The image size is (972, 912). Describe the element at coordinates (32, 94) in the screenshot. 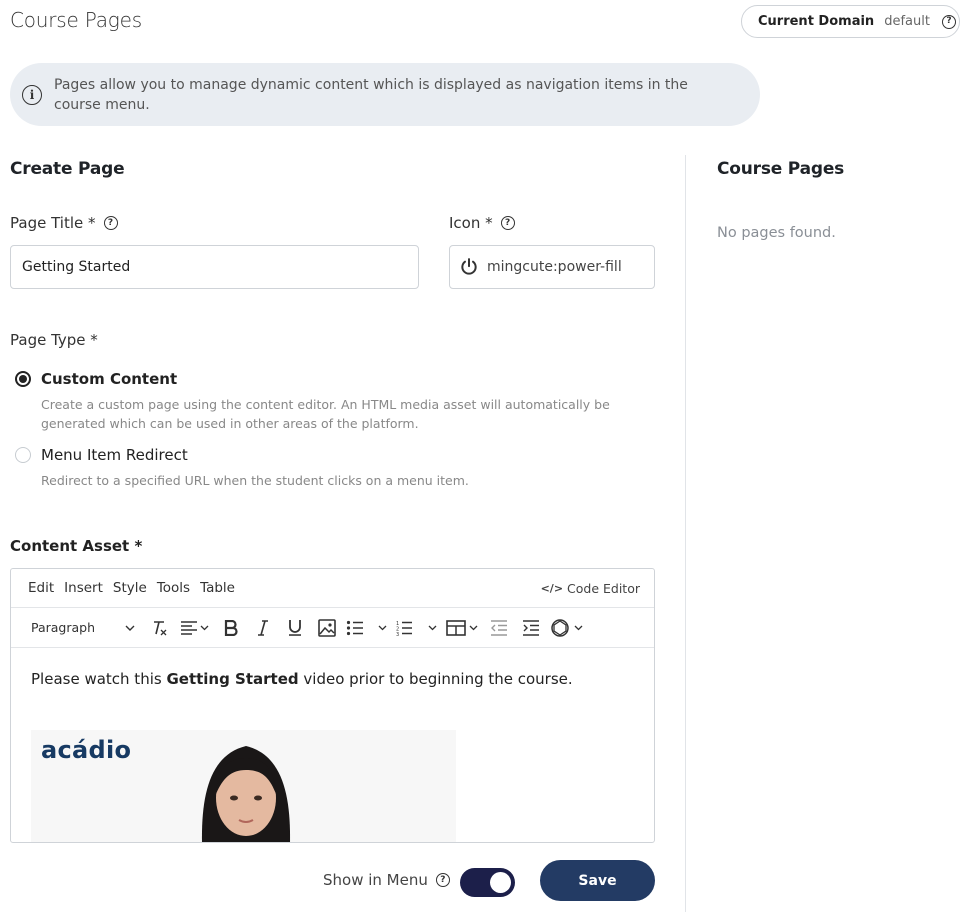

I see `info-icon: i` at that location.